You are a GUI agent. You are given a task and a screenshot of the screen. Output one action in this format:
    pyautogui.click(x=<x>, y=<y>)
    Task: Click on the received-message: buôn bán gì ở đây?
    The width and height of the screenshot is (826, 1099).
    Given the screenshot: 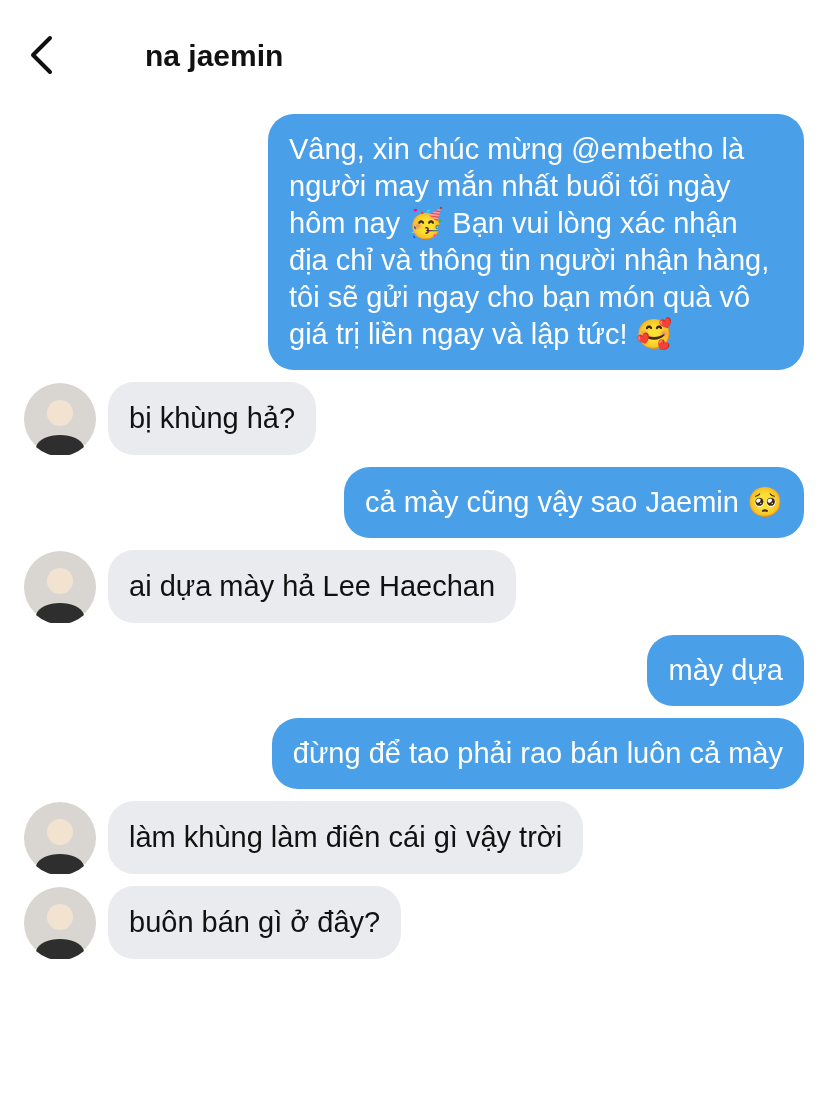 What is the action you would take?
    pyautogui.click(x=255, y=922)
    